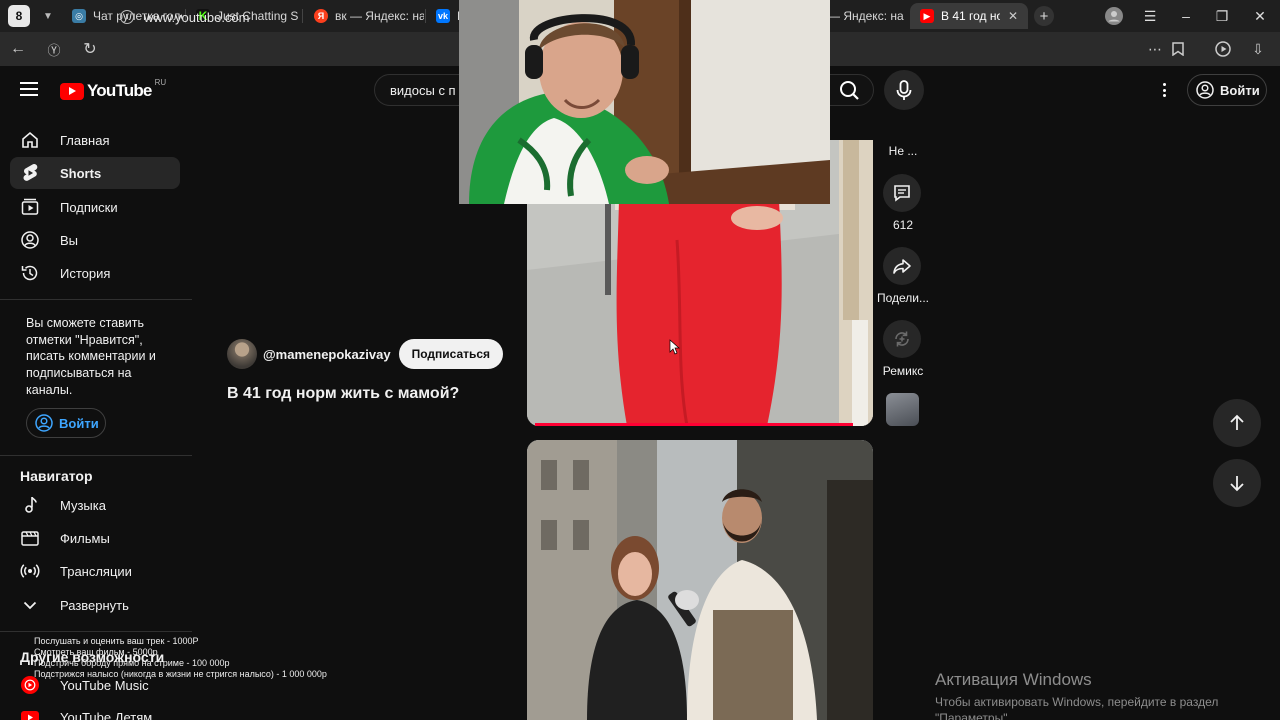  Describe the element at coordinates (1013, 16) in the screenshot. I see `close-tab-icon: ✕` at that location.